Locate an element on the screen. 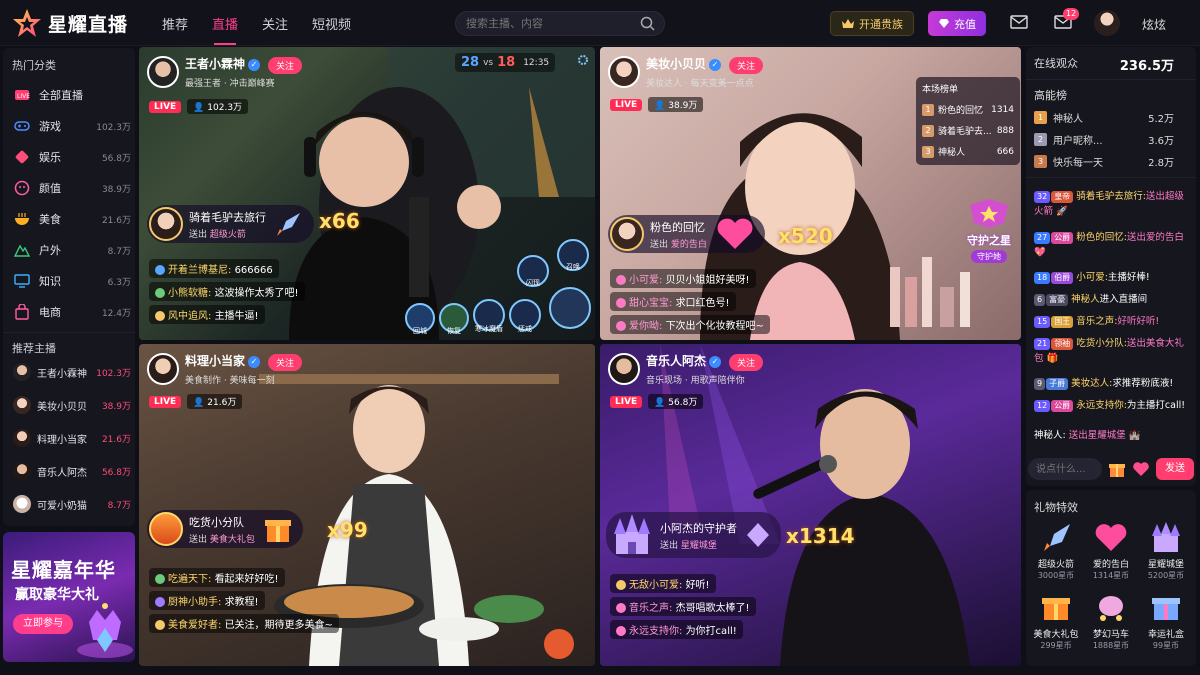  guardian-star-widget: 守护之星 守护她 is located at coordinates (988, 230).